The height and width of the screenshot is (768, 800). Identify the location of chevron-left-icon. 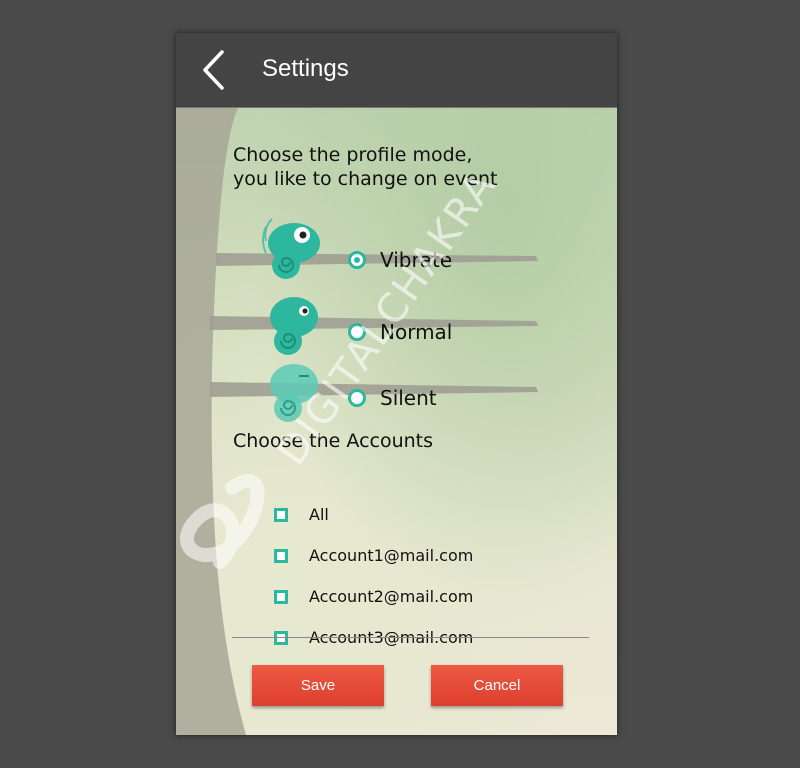
(213, 70).